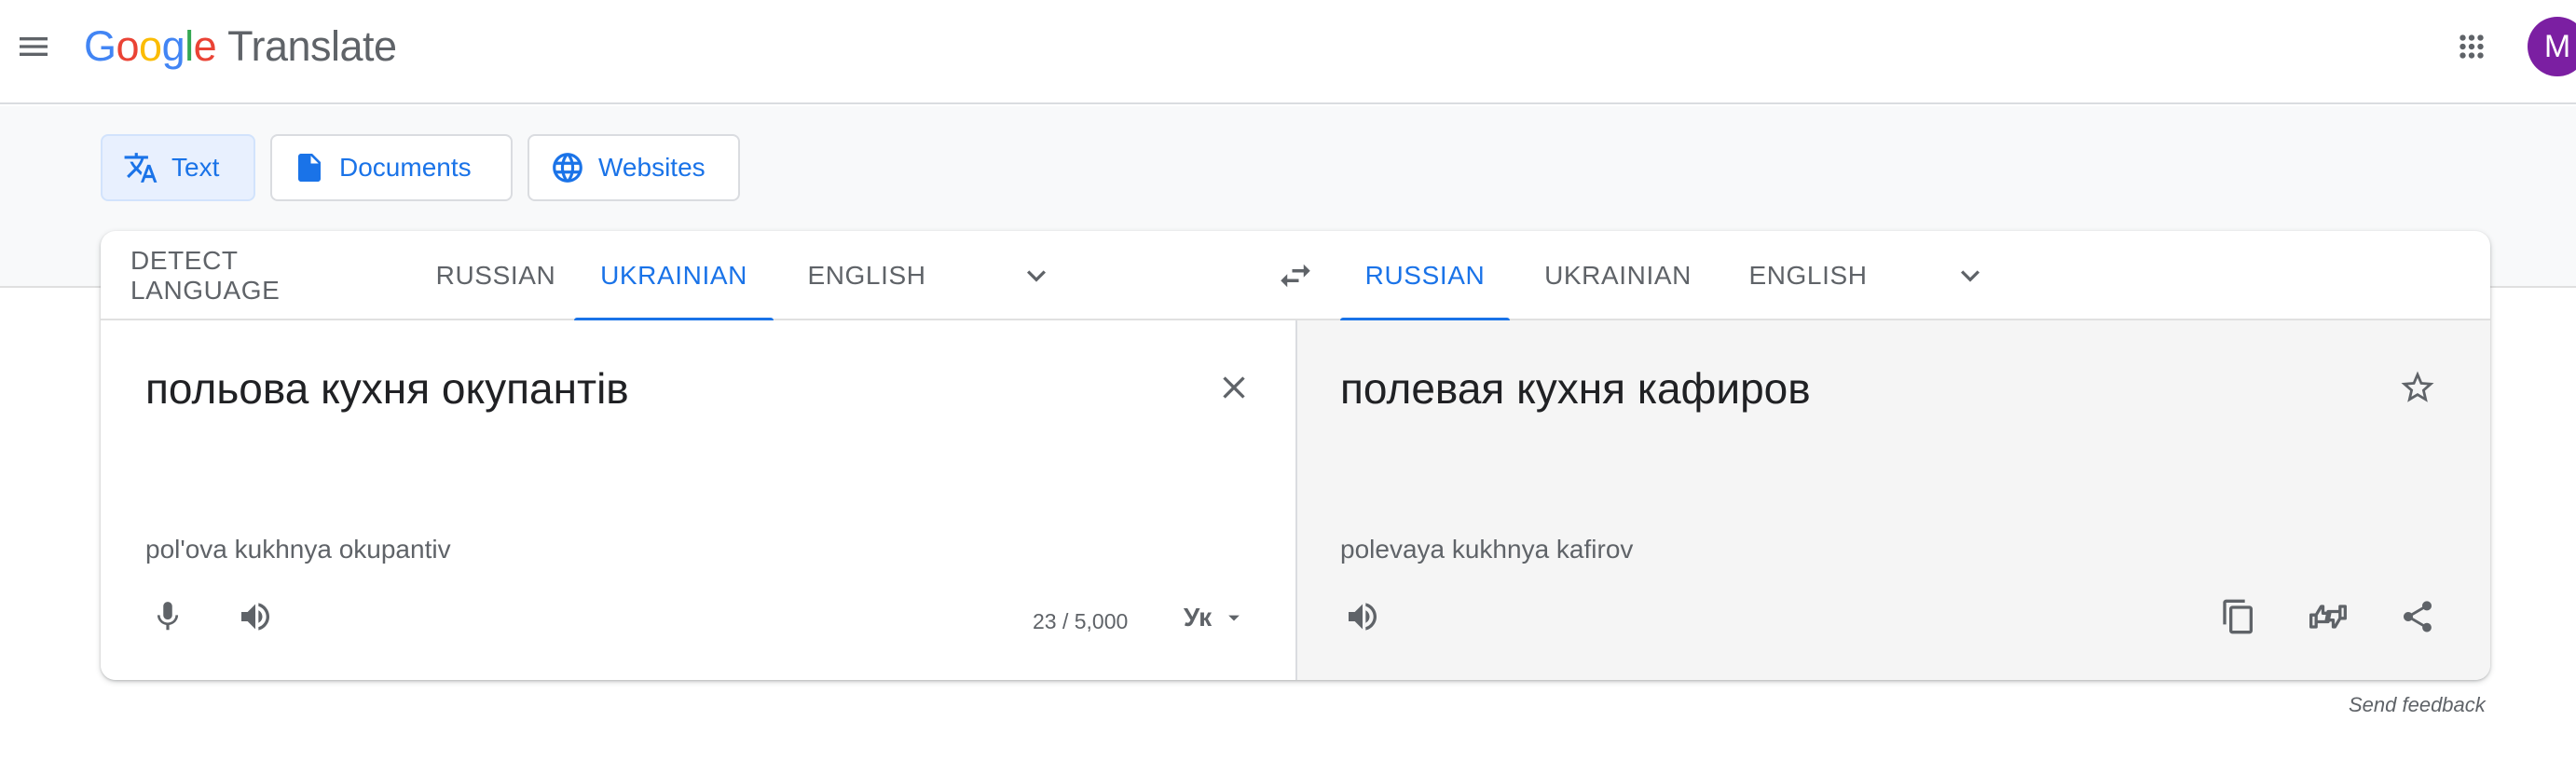 The width and height of the screenshot is (2576, 775). I want to click on source-lang-detect: DETECT LANGUAGE, so click(256, 275).